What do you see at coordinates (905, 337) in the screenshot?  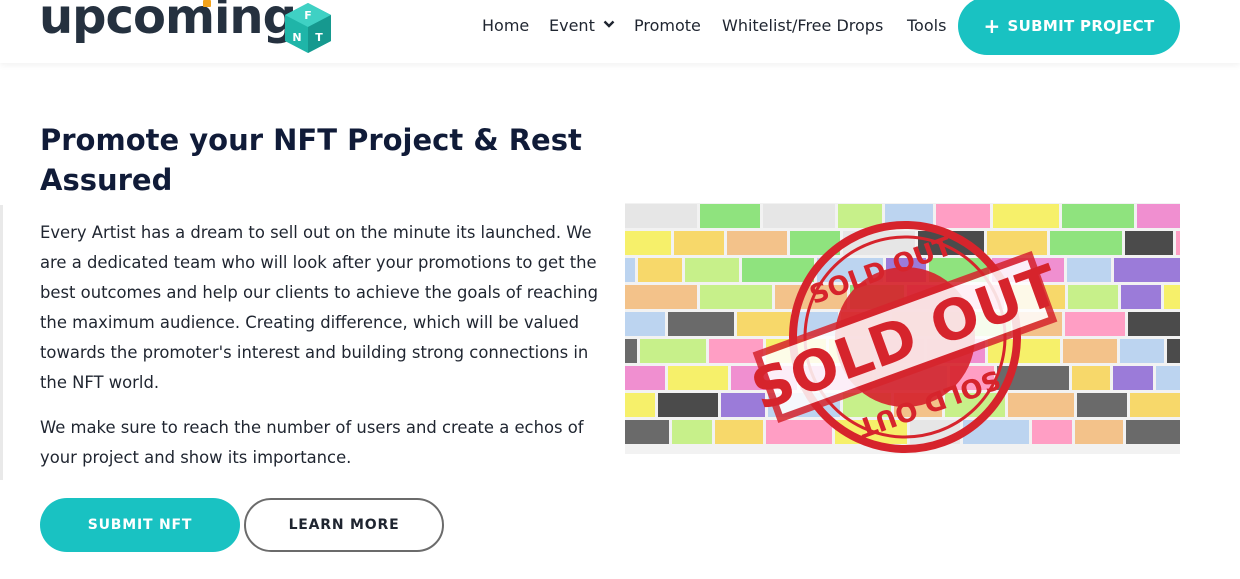 I see `sold-out-stamp-icon: SOLD OUT SOLD OUT SOLD OUT` at bounding box center [905, 337].